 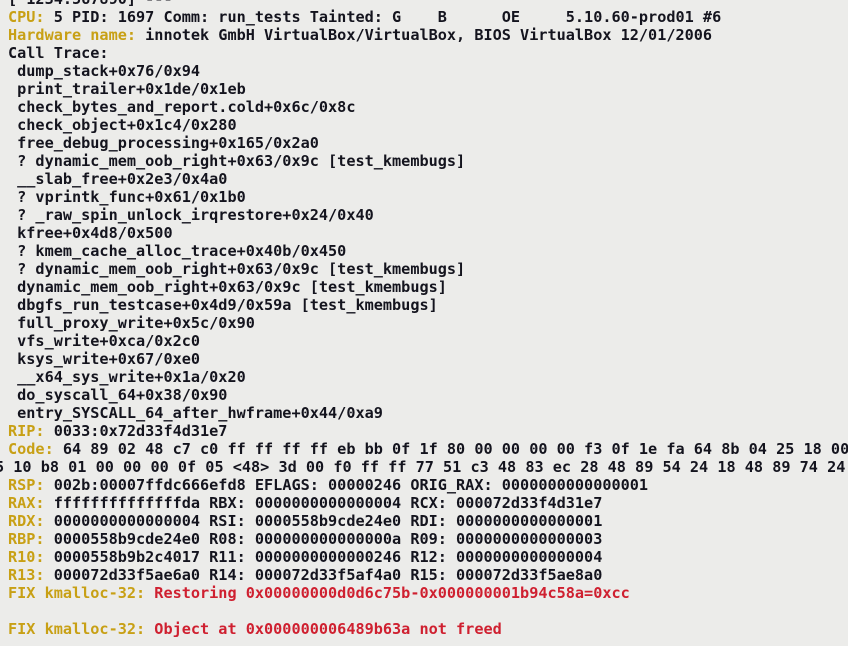 What do you see at coordinates (424, 89) in the screenshot?
I see `frame-1: print_trailer+0x1de/0x1eb` at bounding box center [424, 89].